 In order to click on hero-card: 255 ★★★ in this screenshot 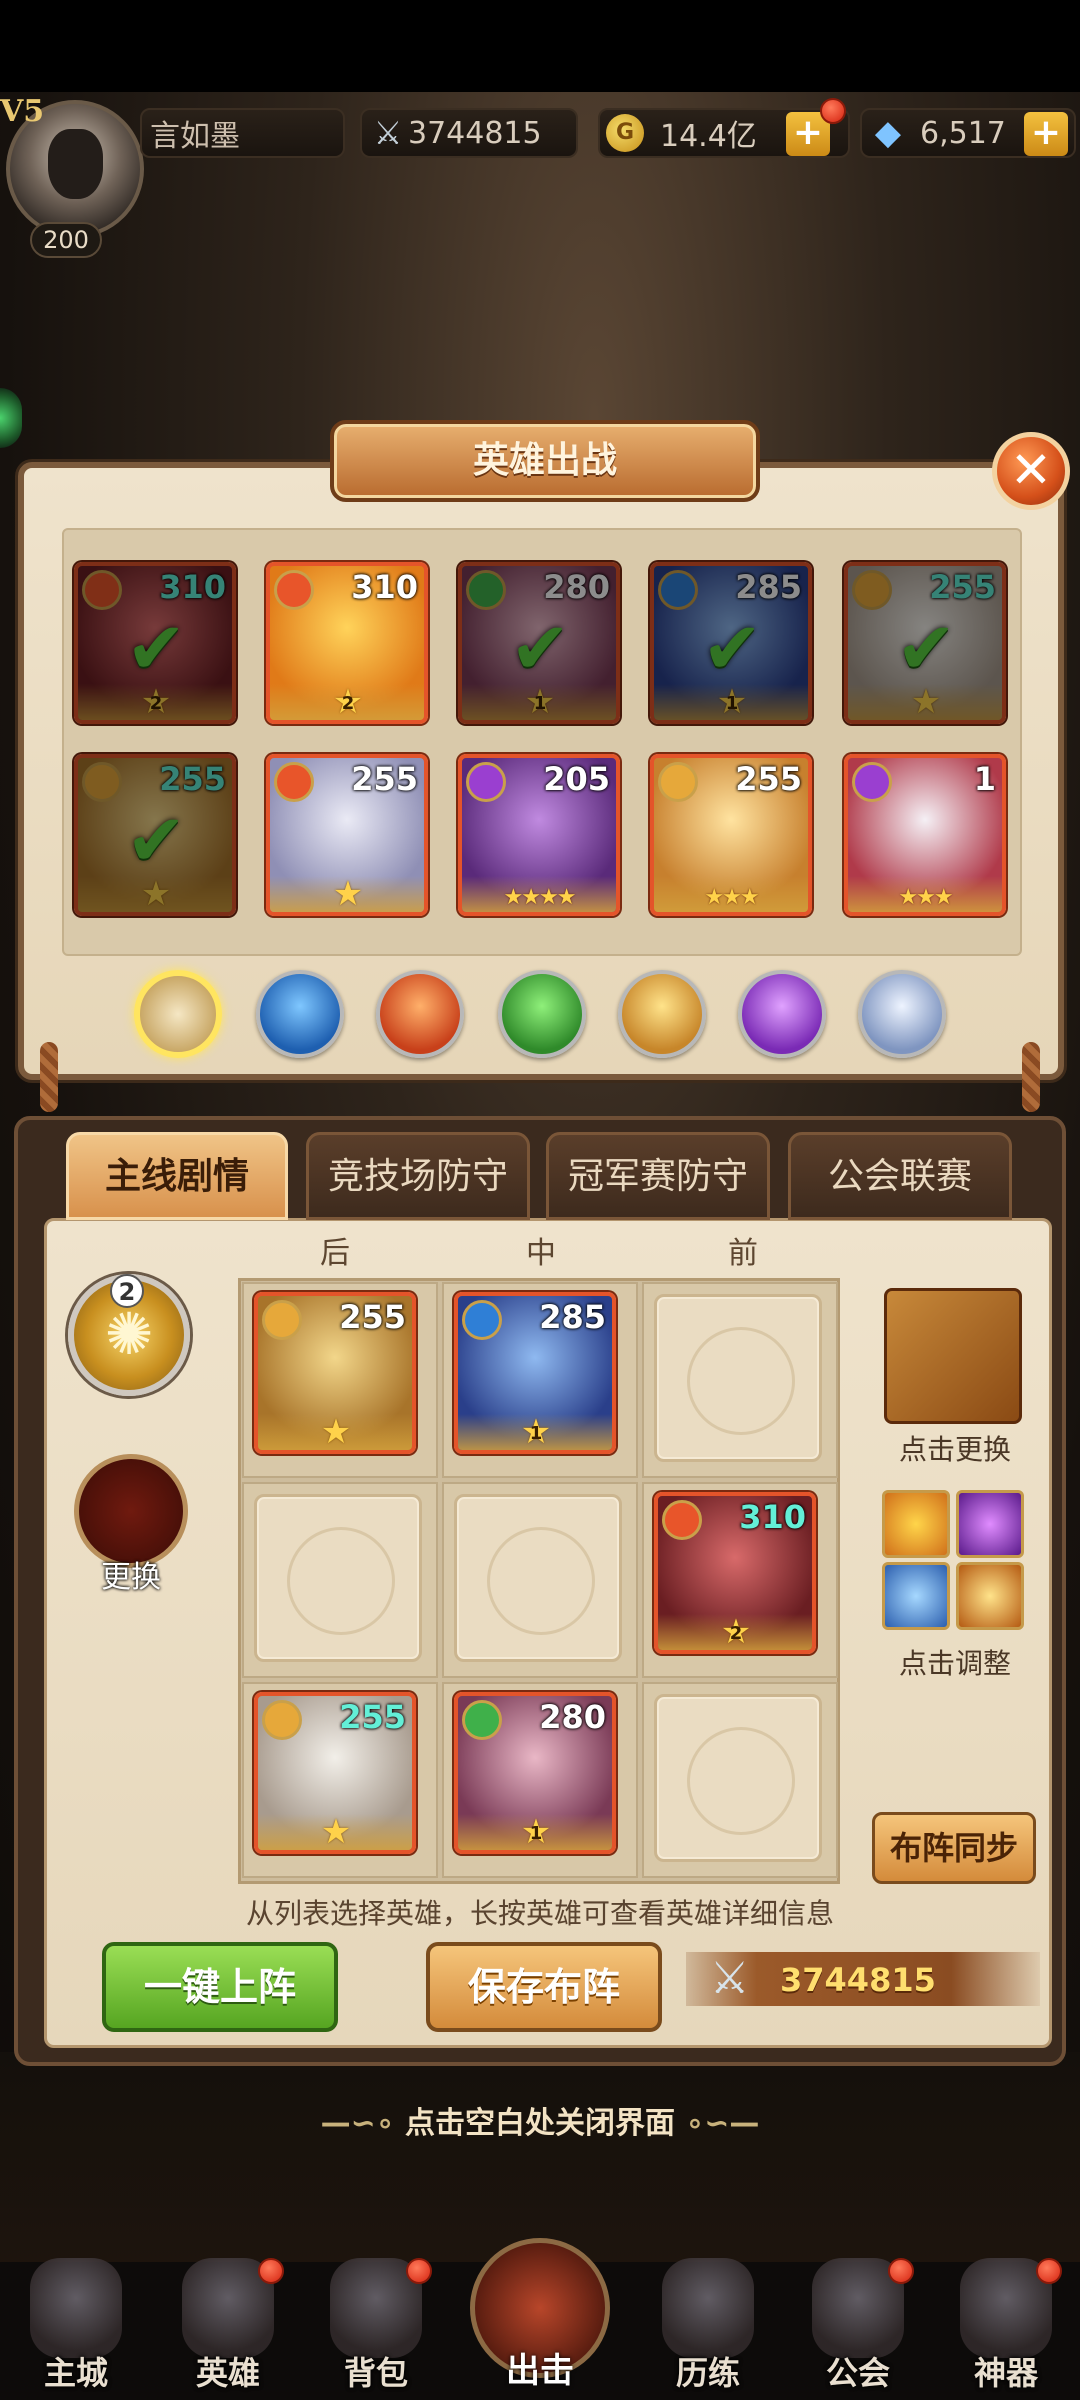, I will do `click(731, 835)`.